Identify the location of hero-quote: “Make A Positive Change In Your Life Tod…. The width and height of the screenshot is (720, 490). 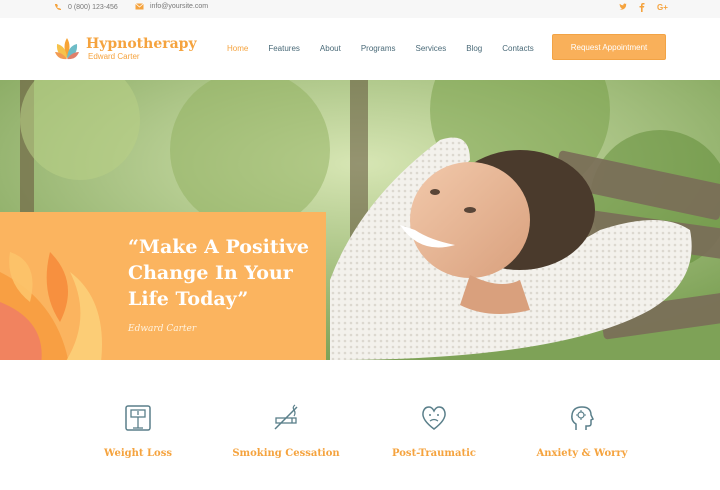
(218, 273).